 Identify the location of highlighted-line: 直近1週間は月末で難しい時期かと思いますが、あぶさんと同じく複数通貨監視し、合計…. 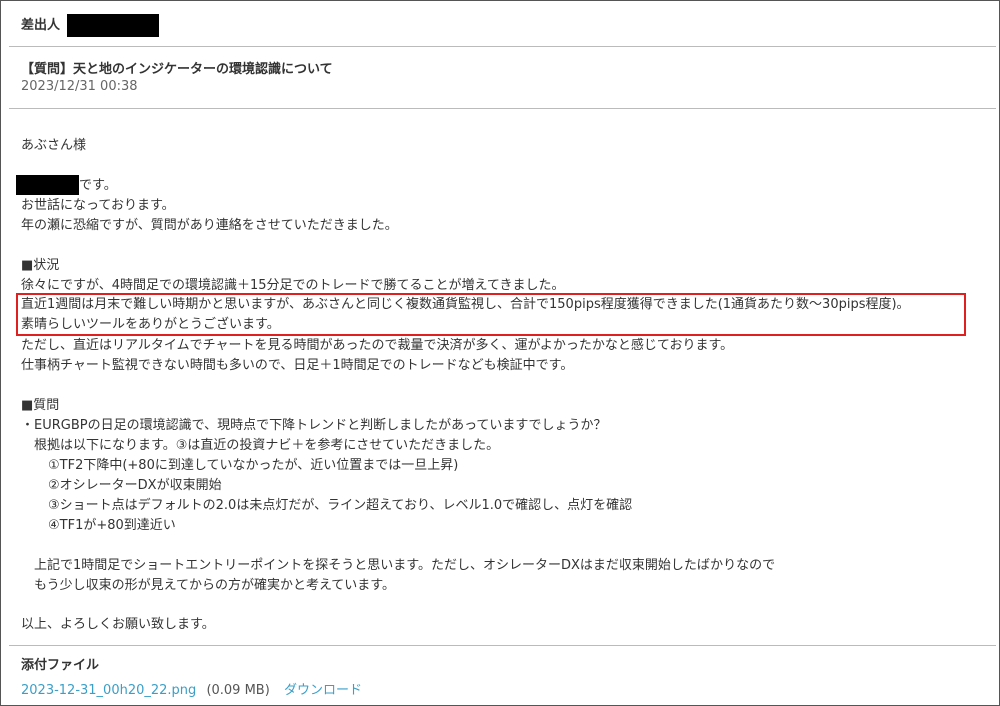
(465, 304).